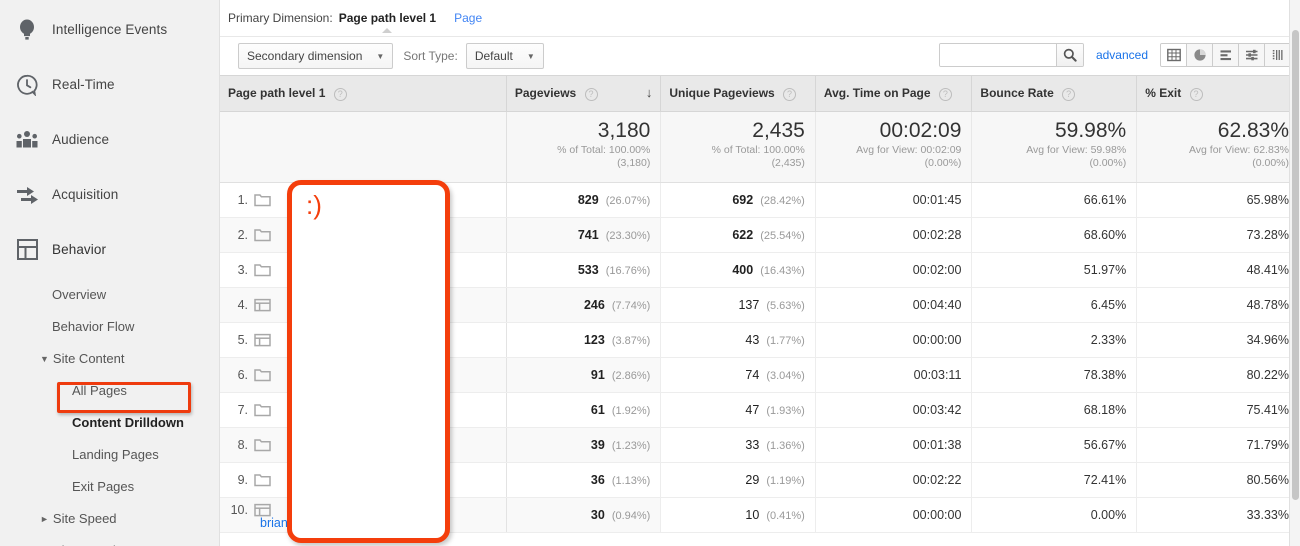 This screenshot has width=1300, height=546. Describe the element at coordinates (109, 423) in the screenshot. I see `sidebar-item-content-drilldown: Content Drilldown` at that location.